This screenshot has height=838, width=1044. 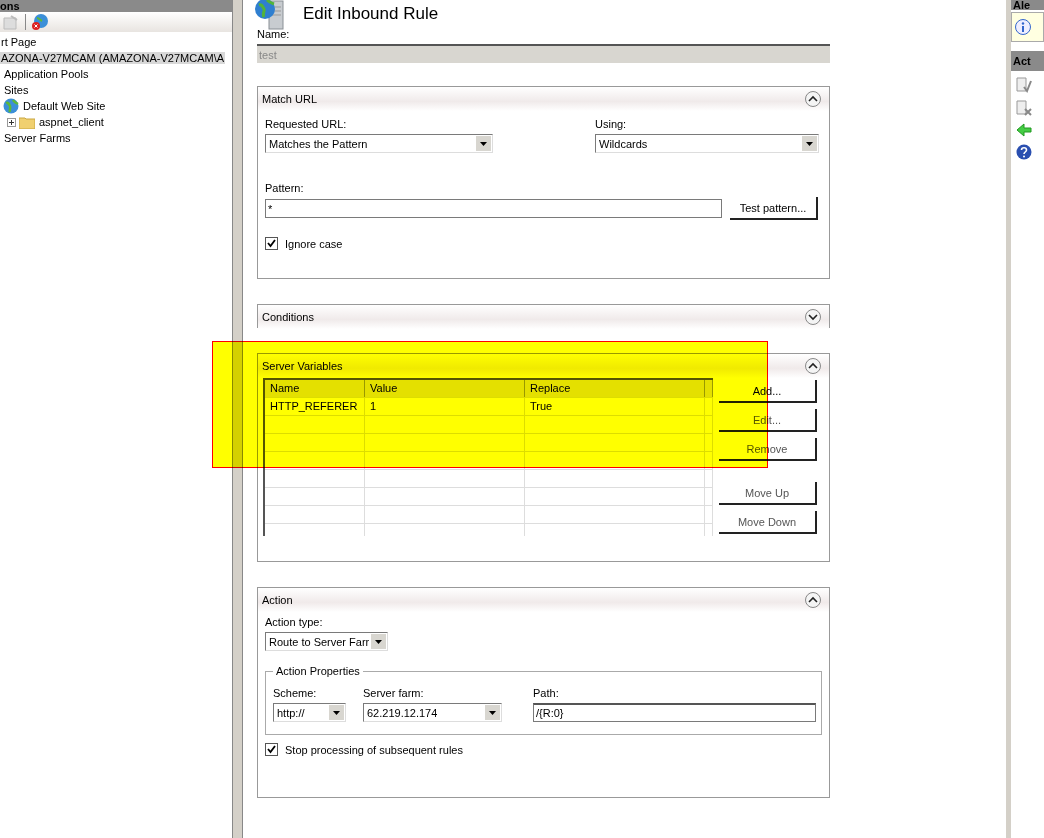 What do you see at coordinates (295, 693) in the screenshot?
I see `field-label: Scheme:` at bounding box center [295, 693].